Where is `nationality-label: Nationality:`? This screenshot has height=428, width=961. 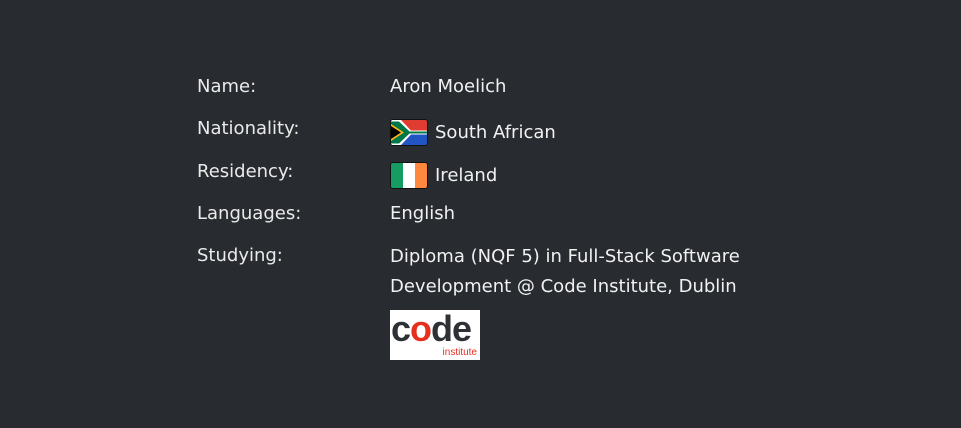
nationality-label: Nationality: is located at coordinates (248, 128).